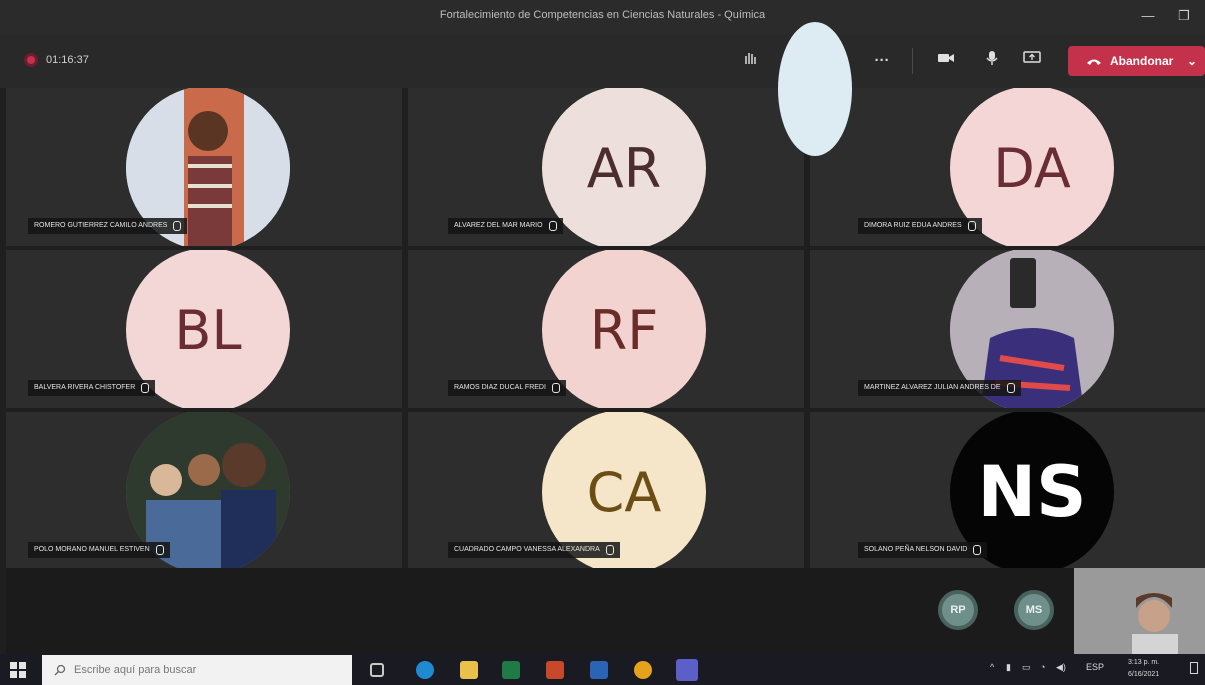 This screenshot has width=1205, height=685. Describe the element at coordinates (687, 670) in the screenshot. I see `teams-icon` at that location.